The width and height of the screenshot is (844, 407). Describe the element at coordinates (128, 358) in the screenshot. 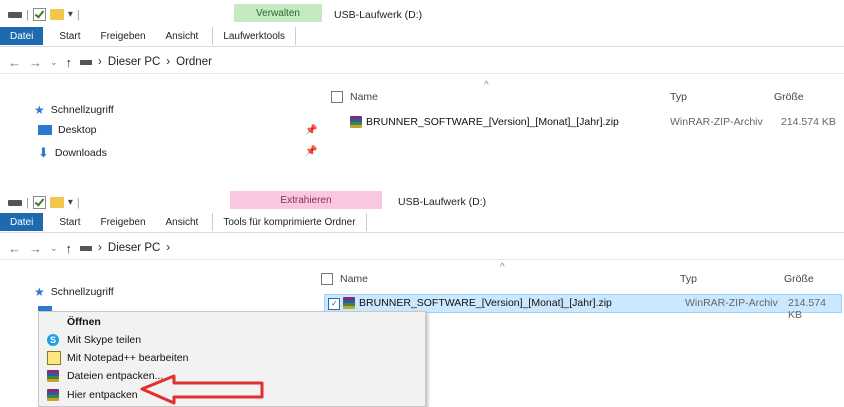

I see `menu-item-label: Mit Notepad++ bearbeiten` at that location.